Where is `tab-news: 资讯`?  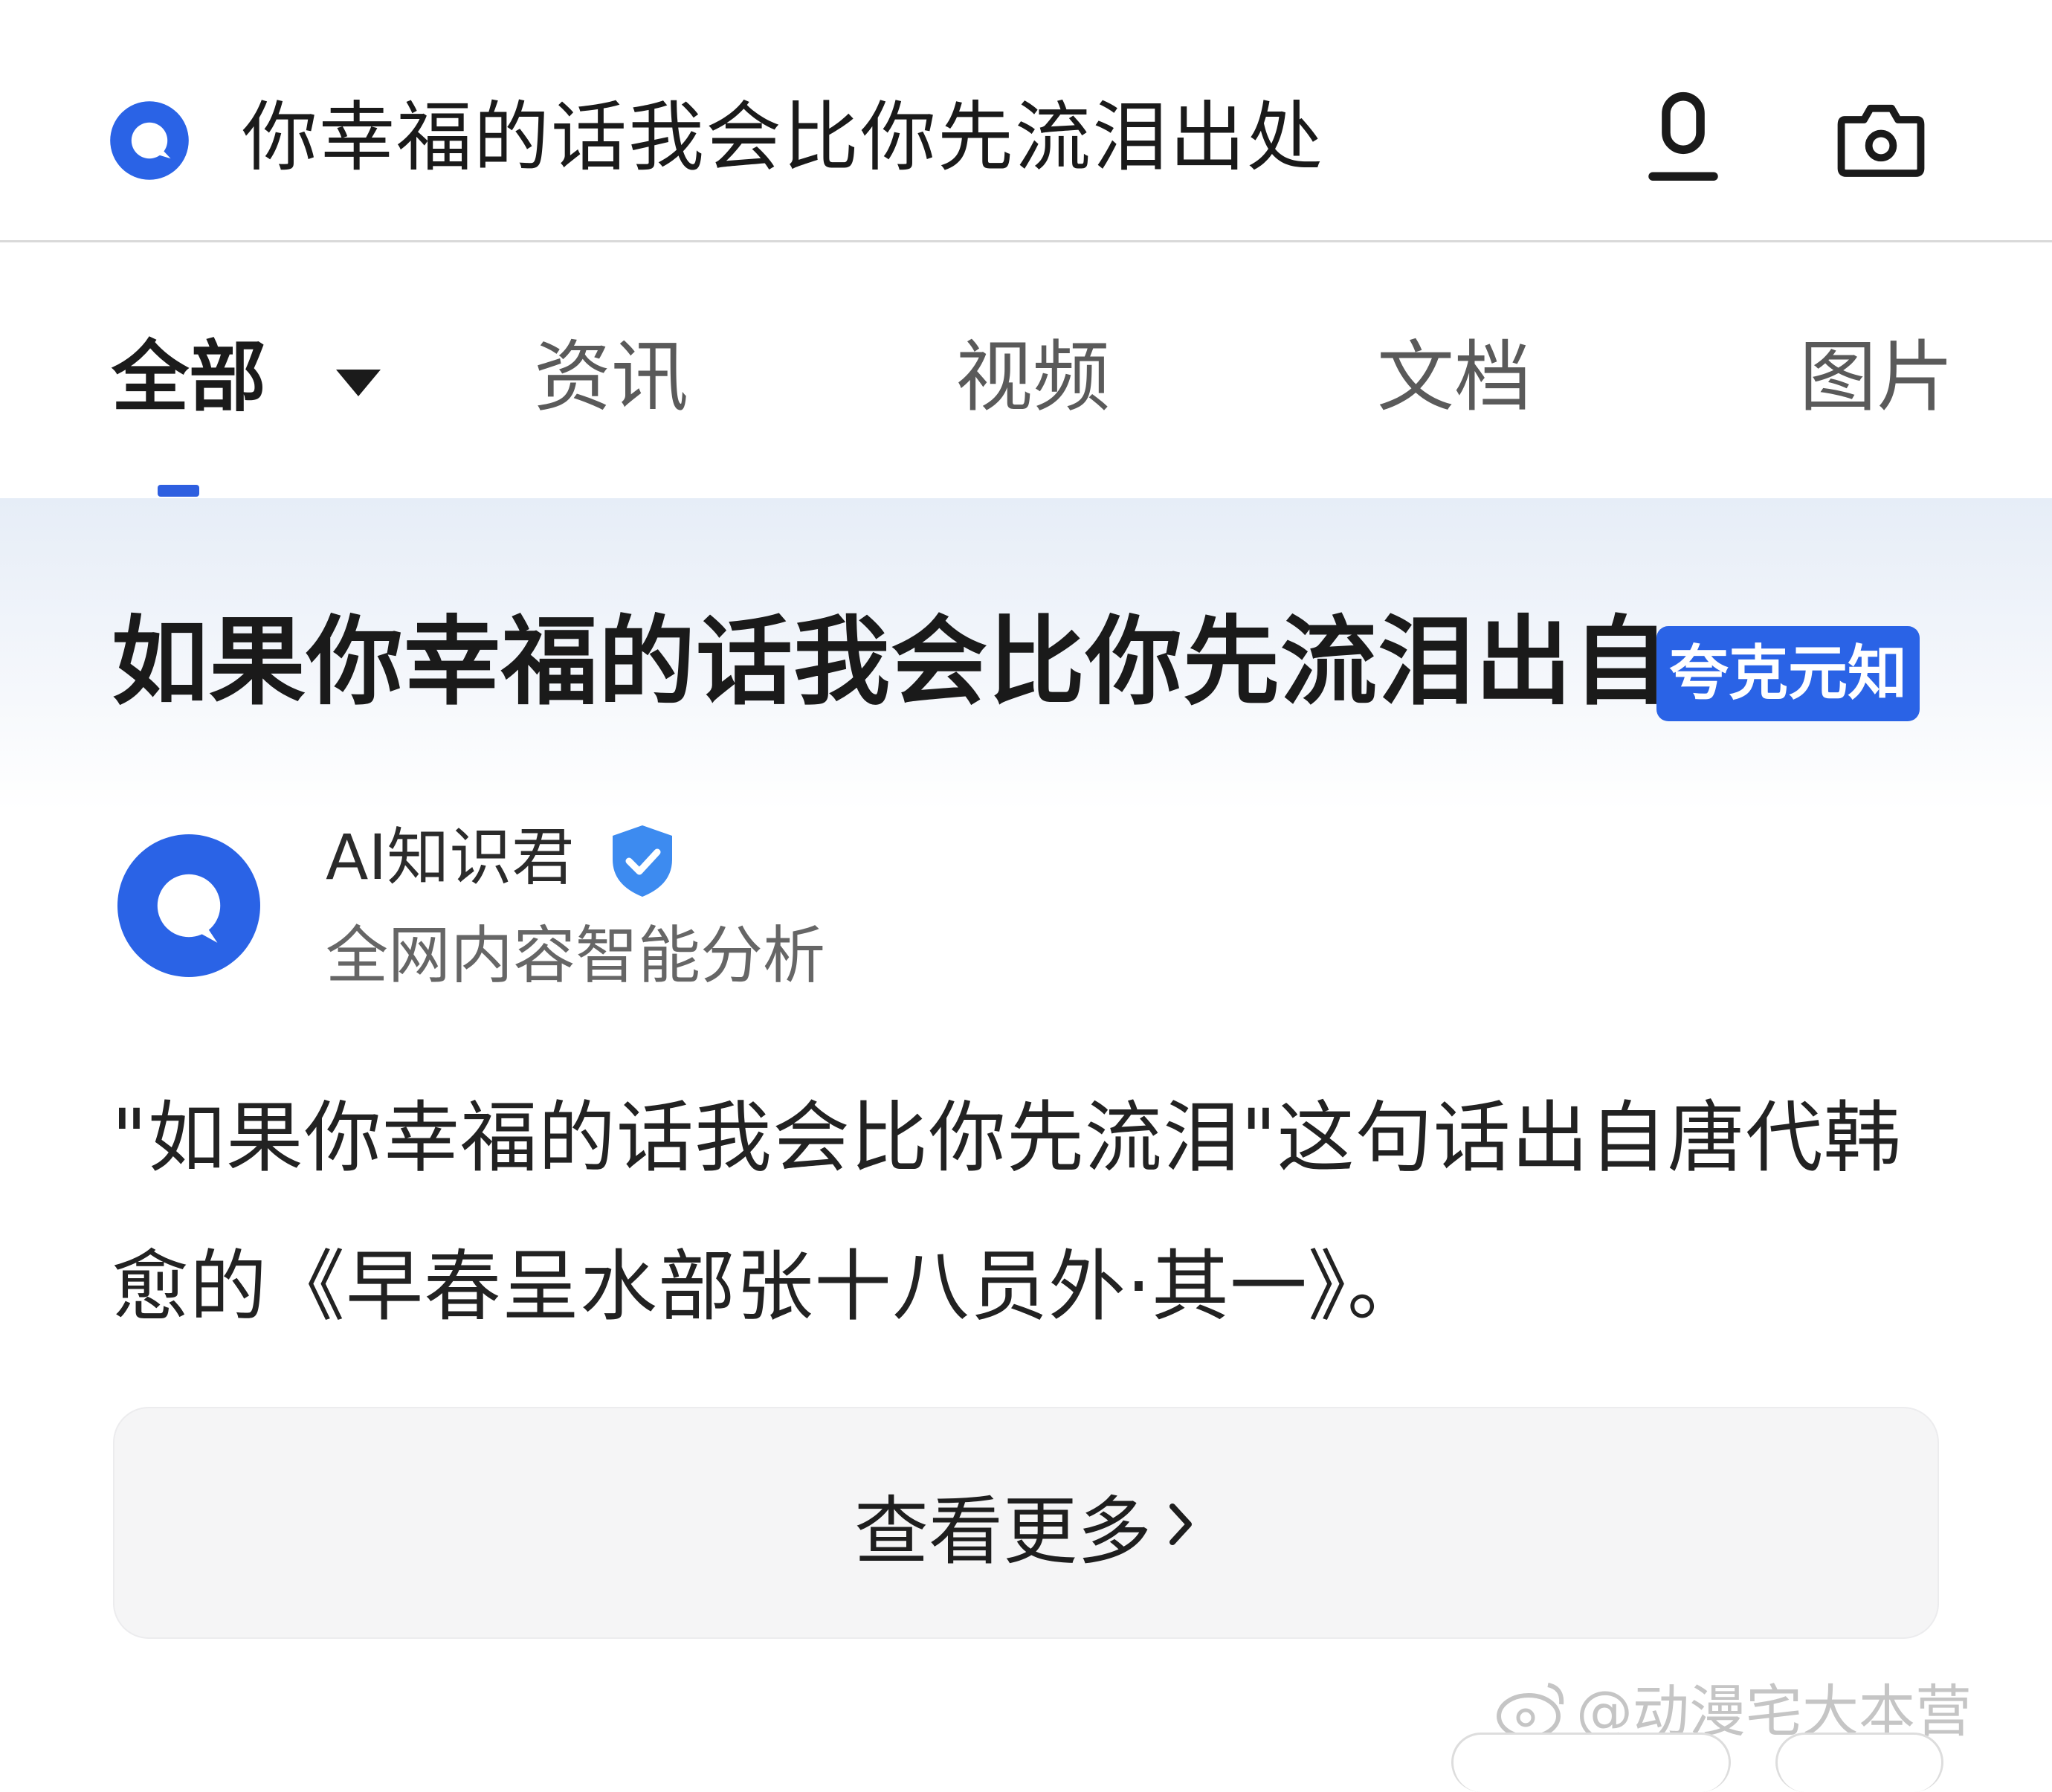 tab-news: 资讯 is located at coordinates (611, 377).